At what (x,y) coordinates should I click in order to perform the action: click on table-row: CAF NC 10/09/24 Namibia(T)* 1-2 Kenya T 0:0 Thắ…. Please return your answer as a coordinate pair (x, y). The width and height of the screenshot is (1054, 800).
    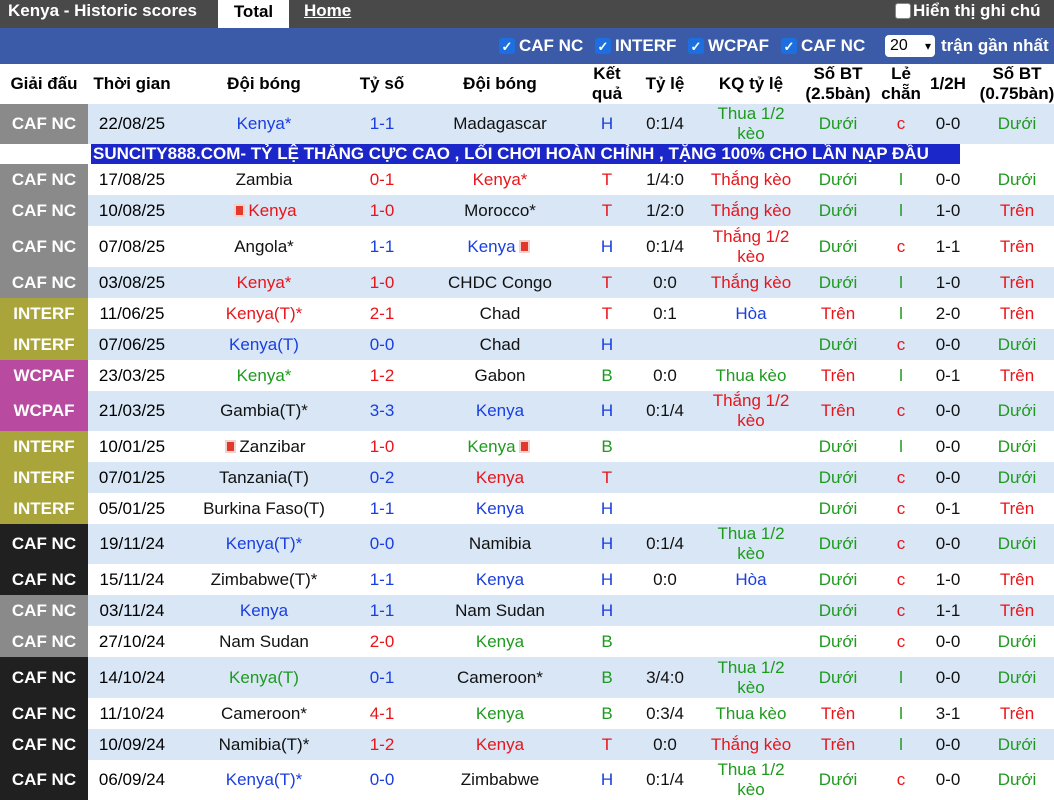
    Looking at the image, I should click on (527, 744).